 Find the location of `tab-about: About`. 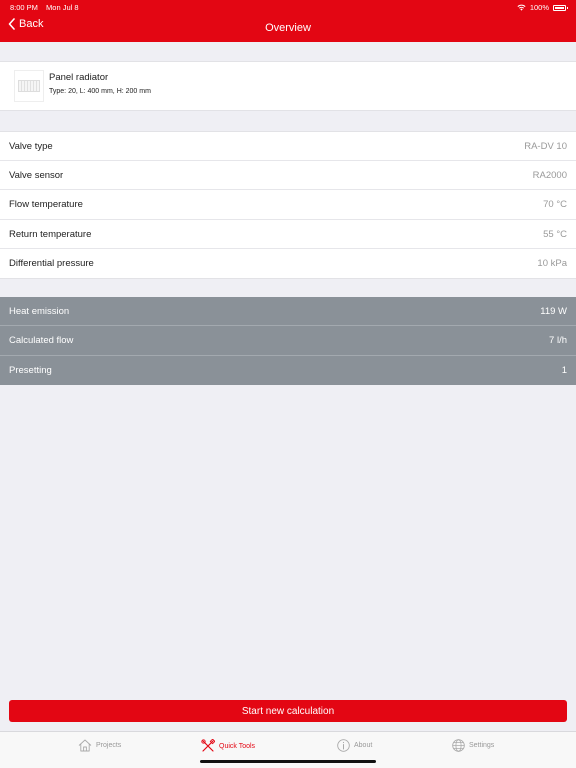

tab-about: About is located at coordinates (354, 745).